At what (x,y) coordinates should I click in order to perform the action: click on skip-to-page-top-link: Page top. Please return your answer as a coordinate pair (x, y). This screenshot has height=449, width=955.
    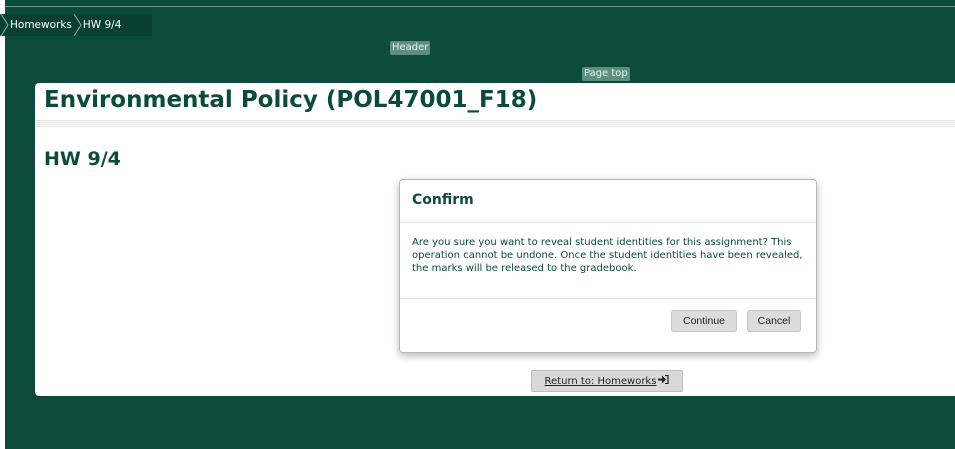
    Looking at the image, I should click on (606, 74).